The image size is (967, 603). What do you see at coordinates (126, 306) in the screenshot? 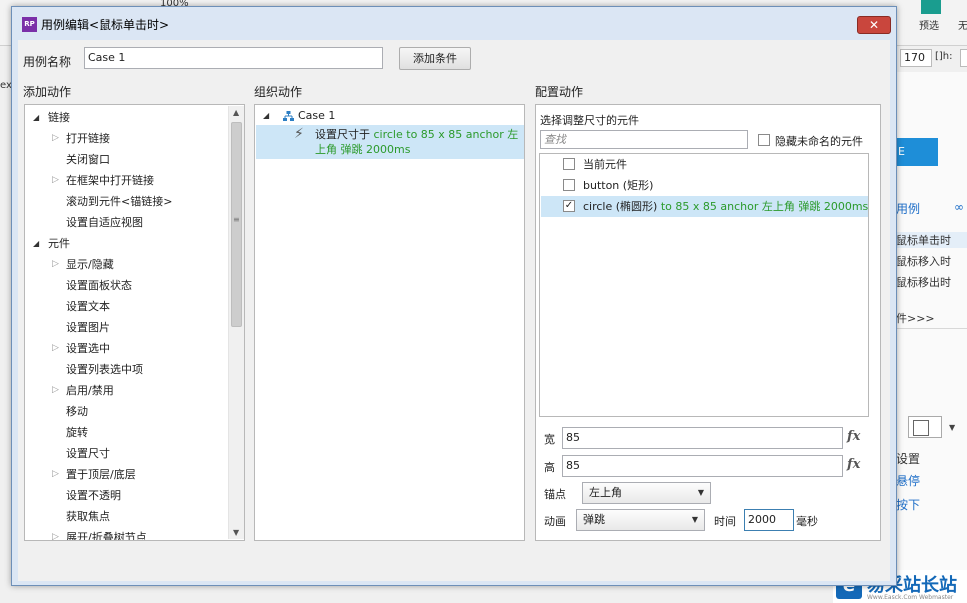
I see `action-tree-item: 设置文本` at bounding box center [126, 306].